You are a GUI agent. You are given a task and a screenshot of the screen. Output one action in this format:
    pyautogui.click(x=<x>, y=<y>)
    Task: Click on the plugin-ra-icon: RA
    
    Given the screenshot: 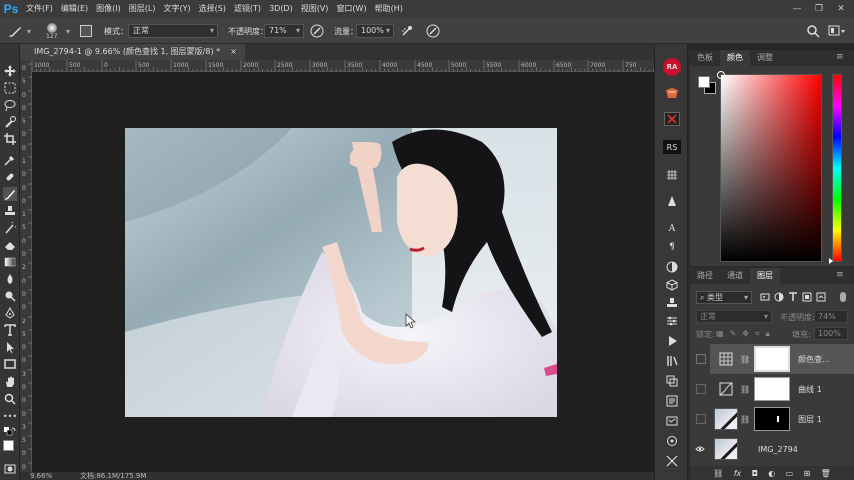 What is the action you would take?
    pyautogui.click(x=672, y=67)
    